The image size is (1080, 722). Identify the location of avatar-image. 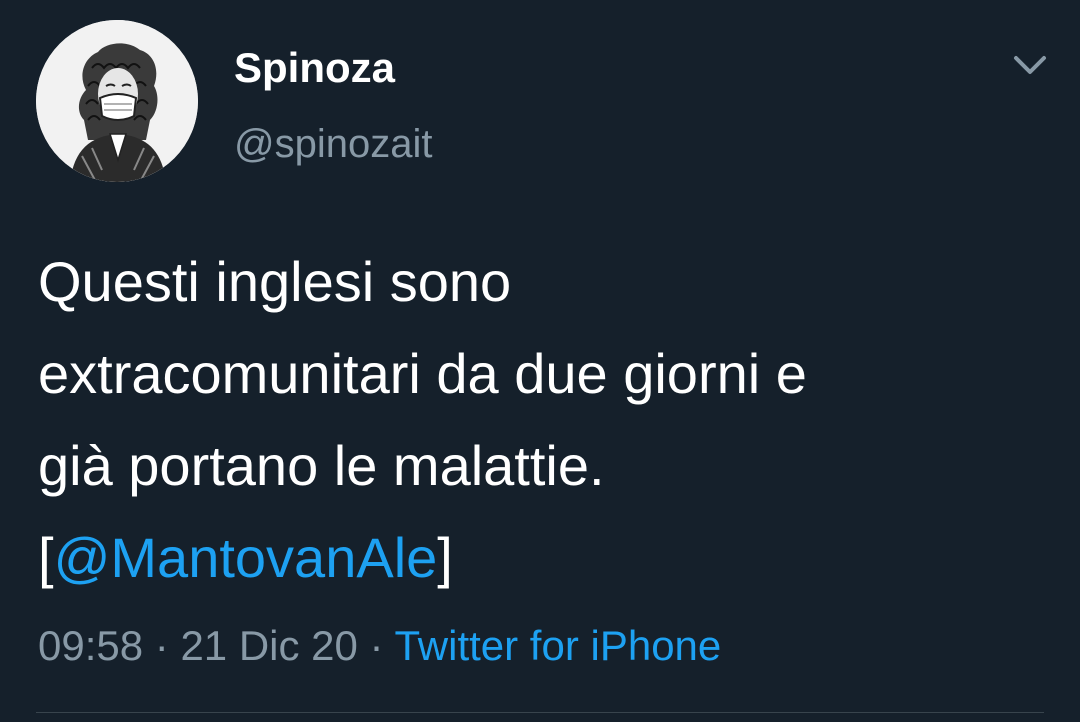
(117, 101).